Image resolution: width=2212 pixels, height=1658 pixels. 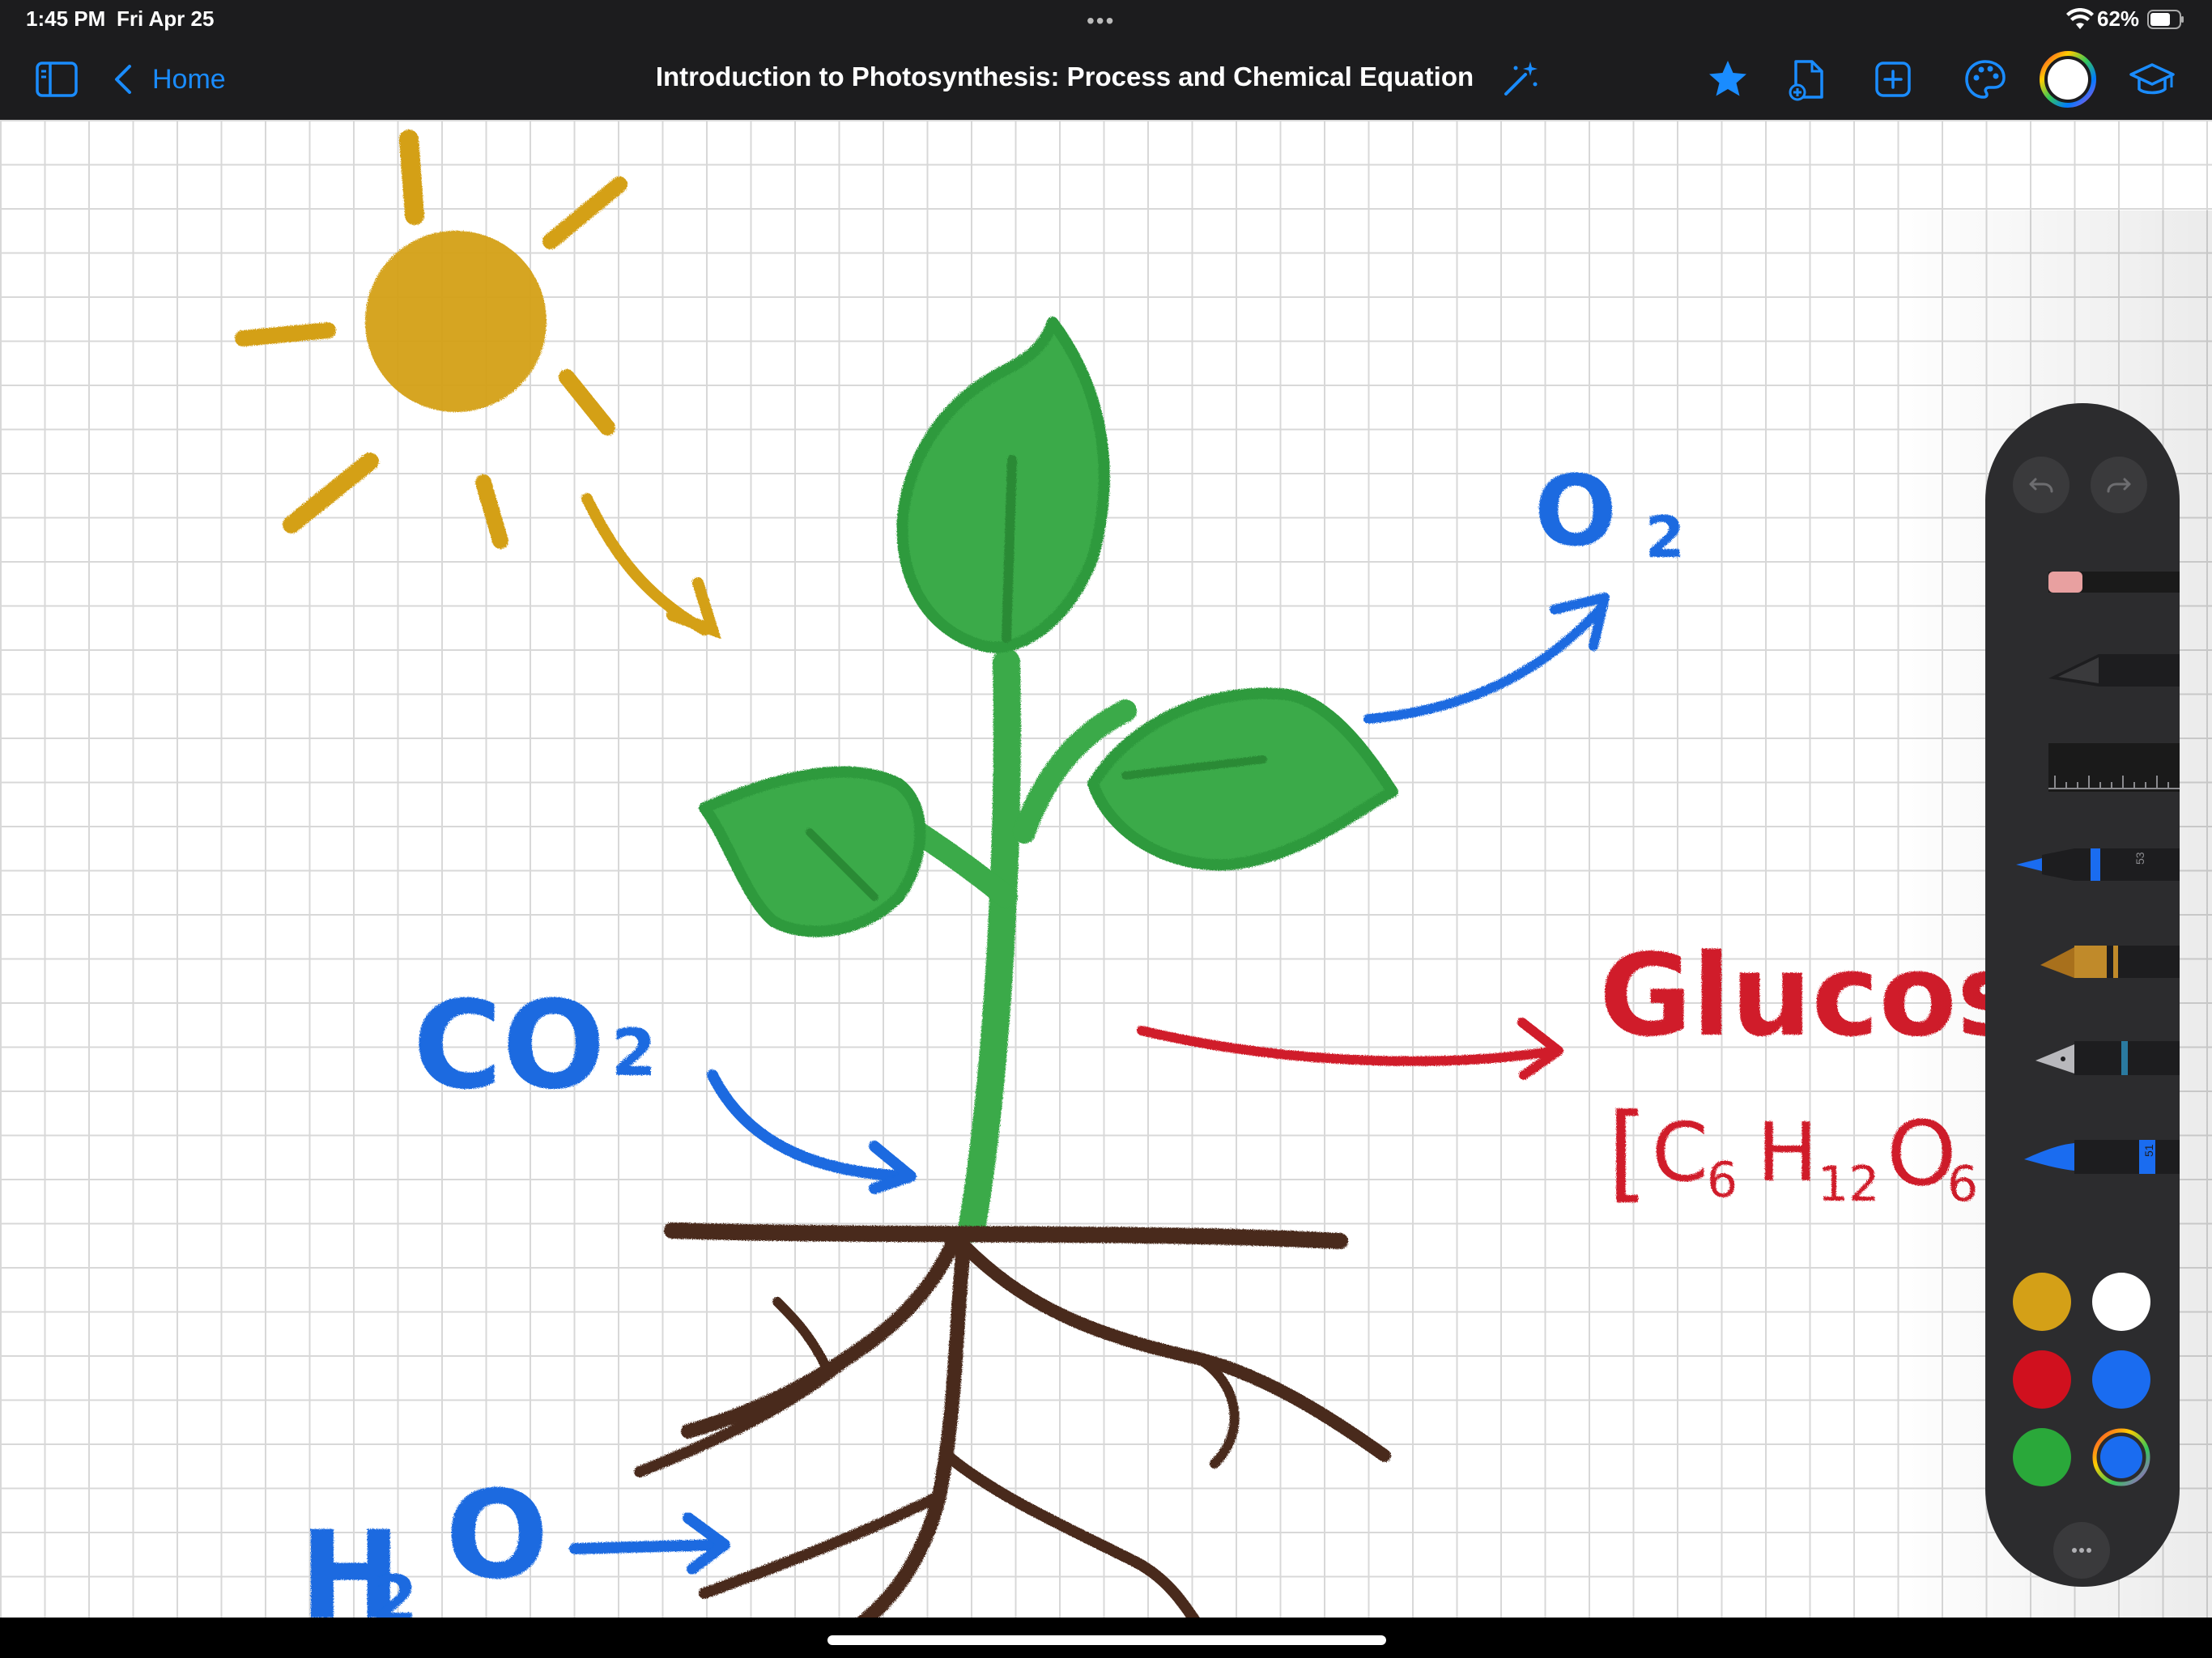 What do you see at coordinates (2121, 1457) in the screenshot?
I see `color-swatch-selected-blue` at bounding box center [2121, 1457].